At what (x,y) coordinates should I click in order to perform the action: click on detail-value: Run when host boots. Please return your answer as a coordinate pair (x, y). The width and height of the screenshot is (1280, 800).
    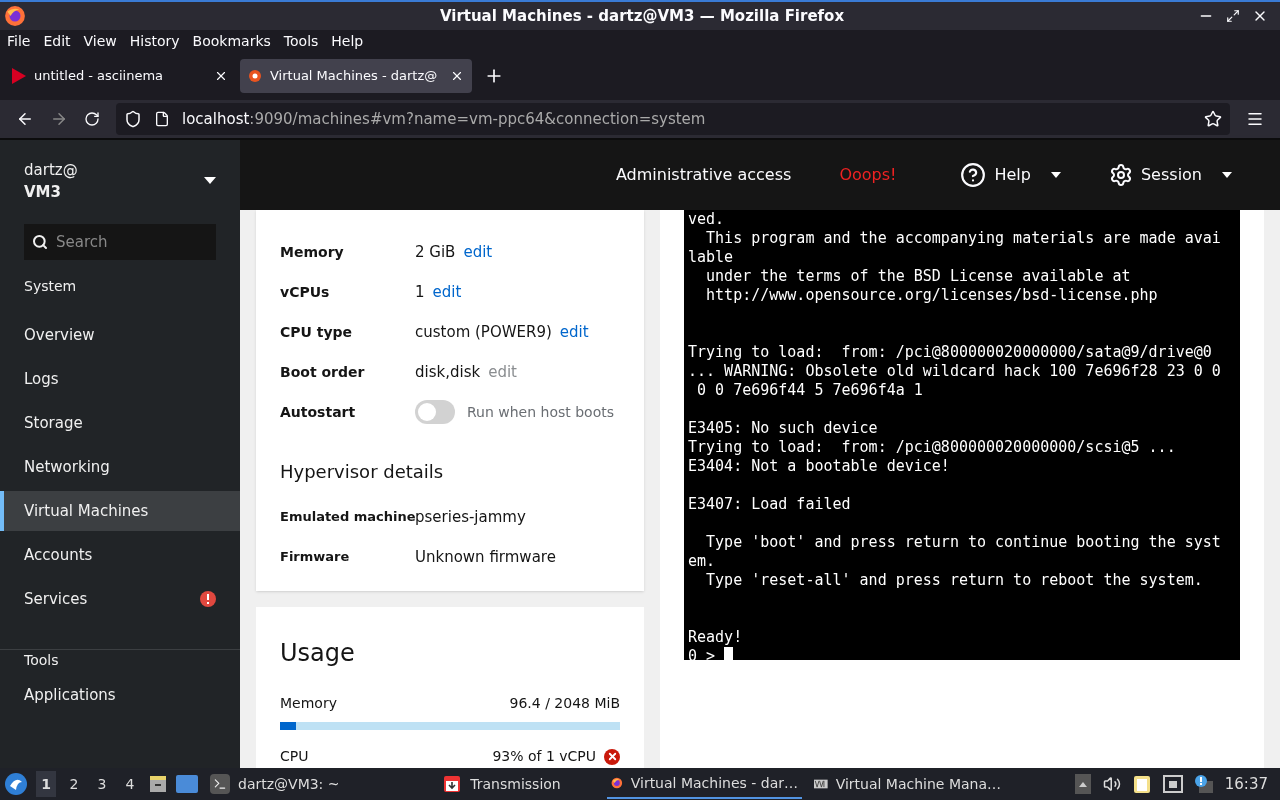
    Looking at the image, I should click on (541, 412).